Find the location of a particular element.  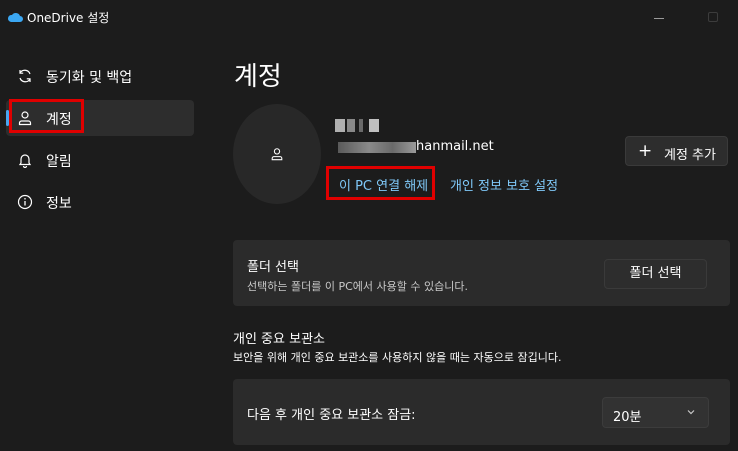

sidebar-item-label: 정보 is located at coordinates (59, 204).